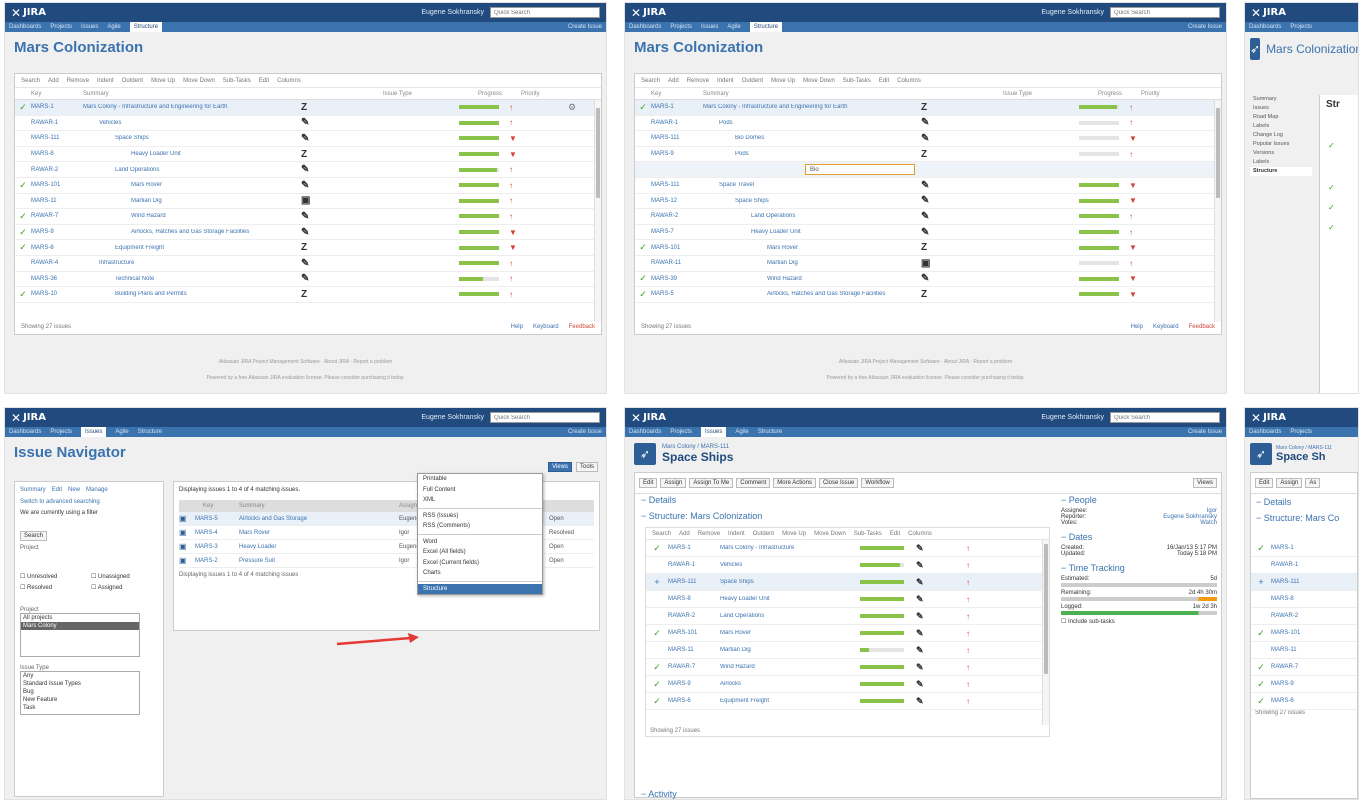 Image resolution: width=1359 pixels, height=800 pixels. Describe the element at coordinates (1281, 135) in the screenshot. I see `sidebar-item: Change Log` at that location.